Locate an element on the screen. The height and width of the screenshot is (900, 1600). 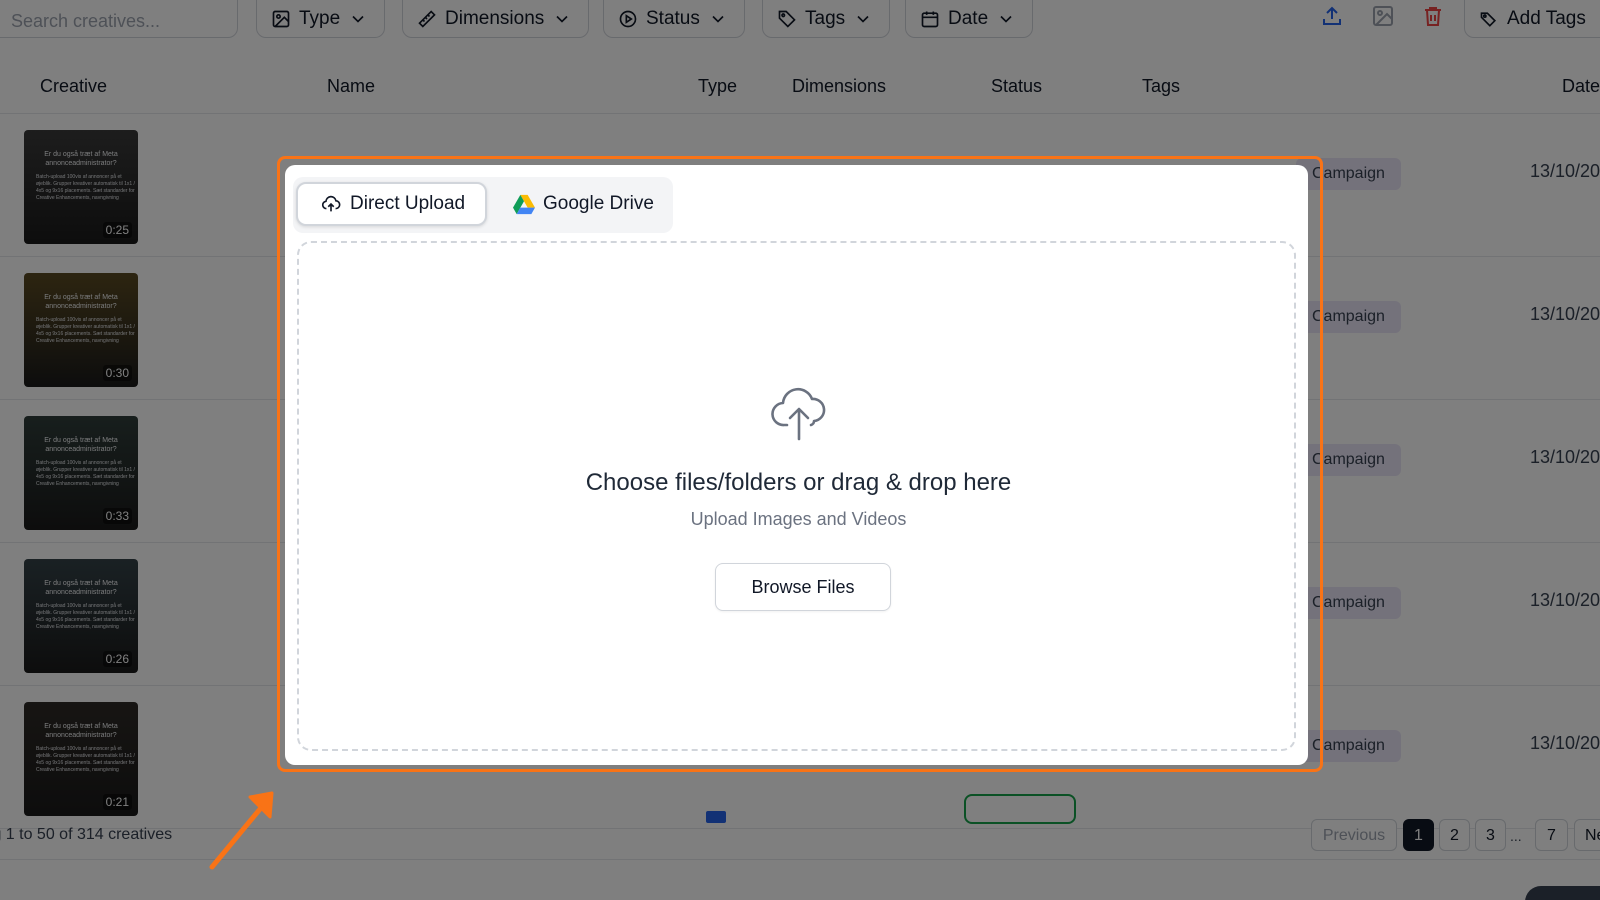
tab-direct-upload: Direct Upload is located at coordinates (391, 204).